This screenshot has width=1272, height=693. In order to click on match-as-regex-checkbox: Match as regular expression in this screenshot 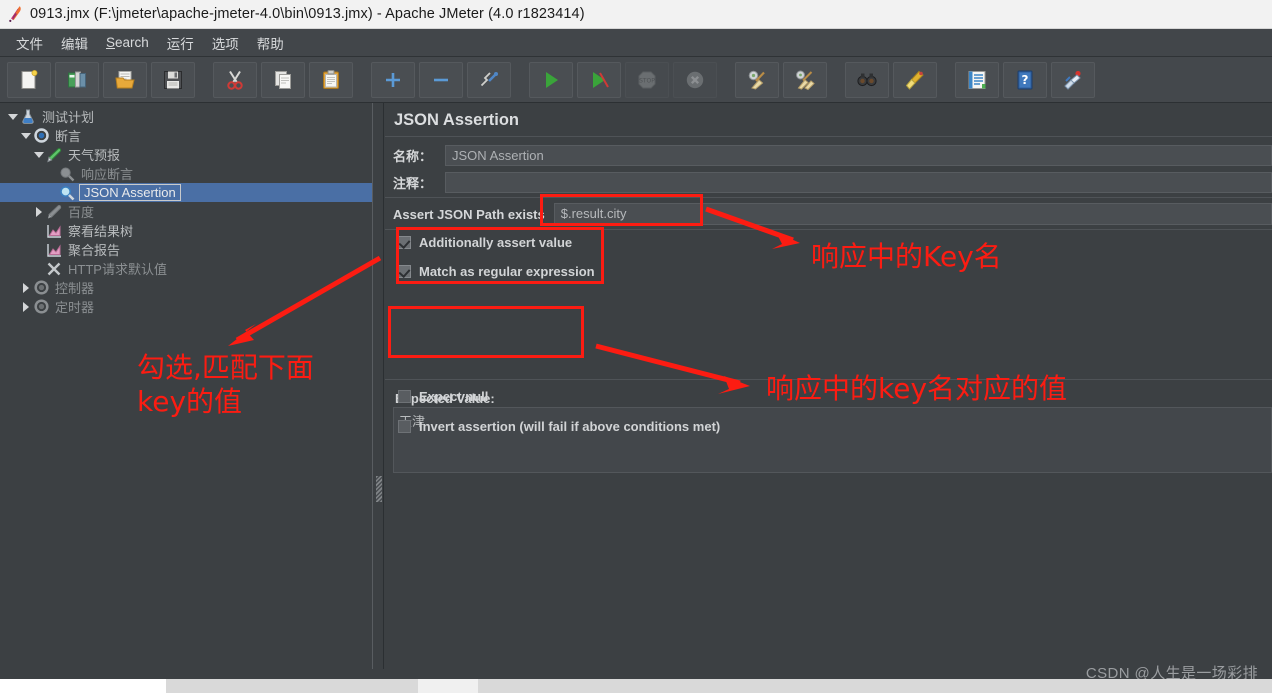, I will do `click(496, 271)`.